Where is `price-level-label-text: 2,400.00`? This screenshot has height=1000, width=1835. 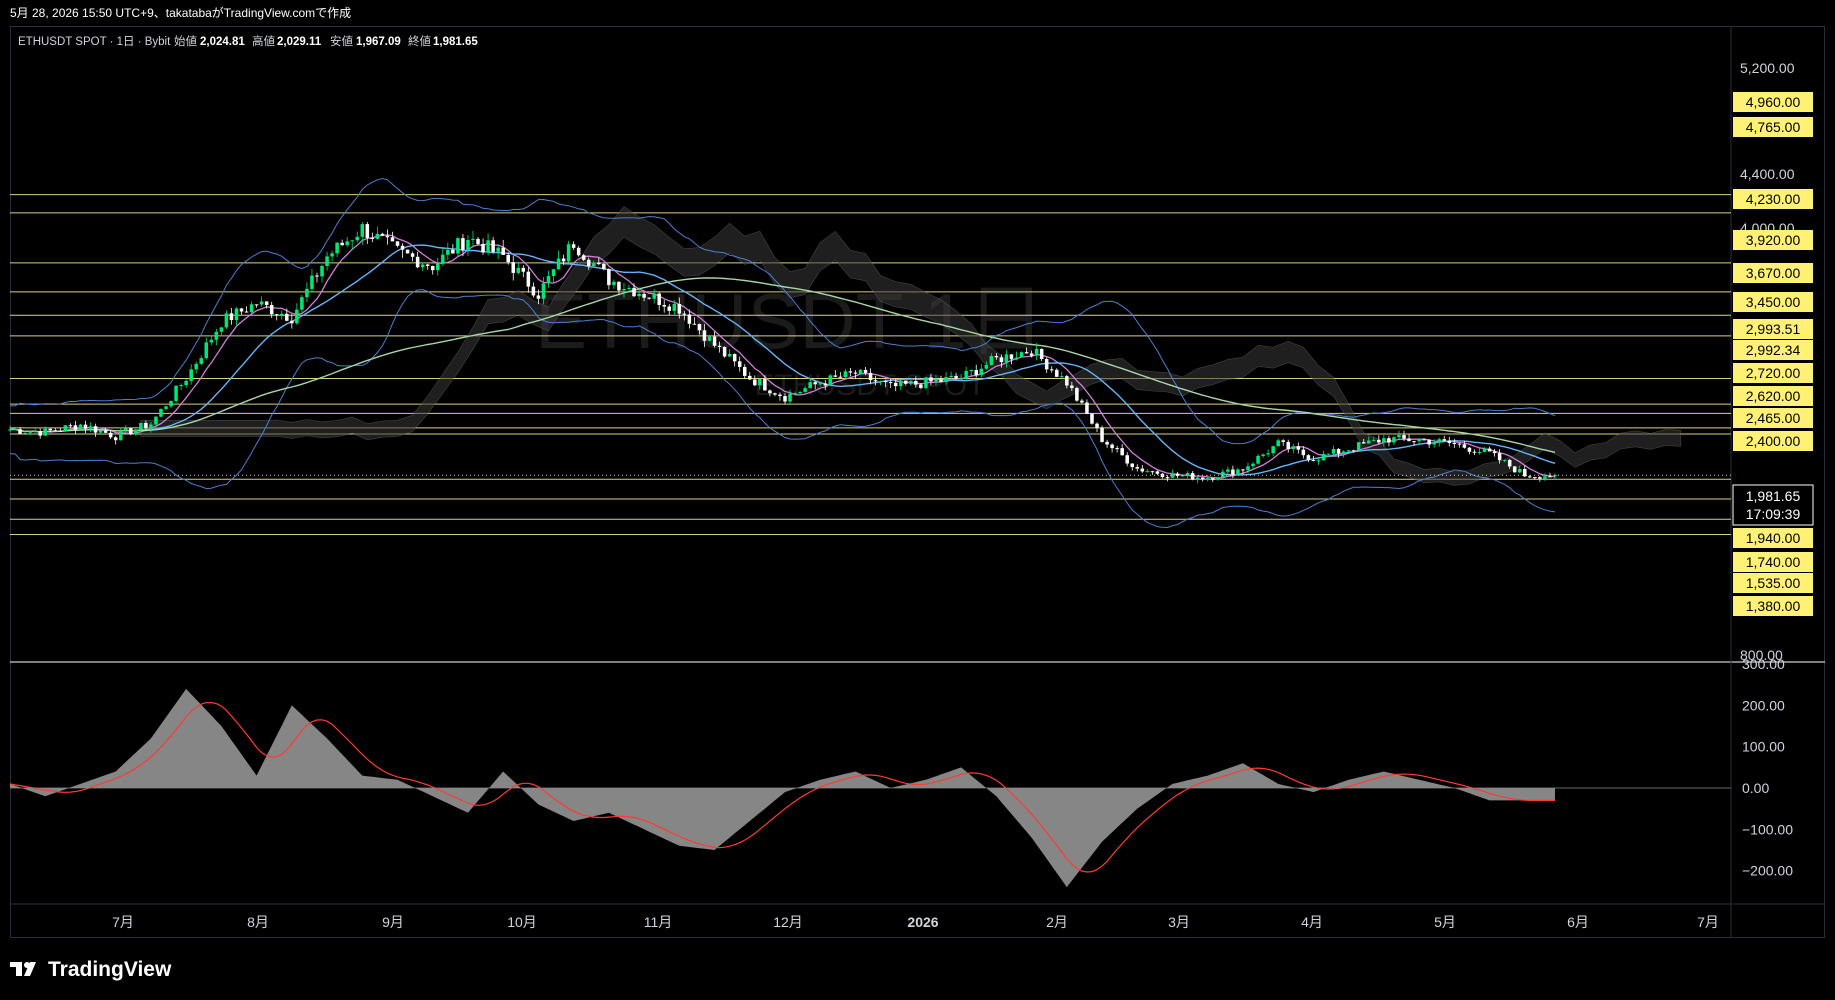 price-level-label-text: 2,400.00 is located at coordinates (1773, 441).